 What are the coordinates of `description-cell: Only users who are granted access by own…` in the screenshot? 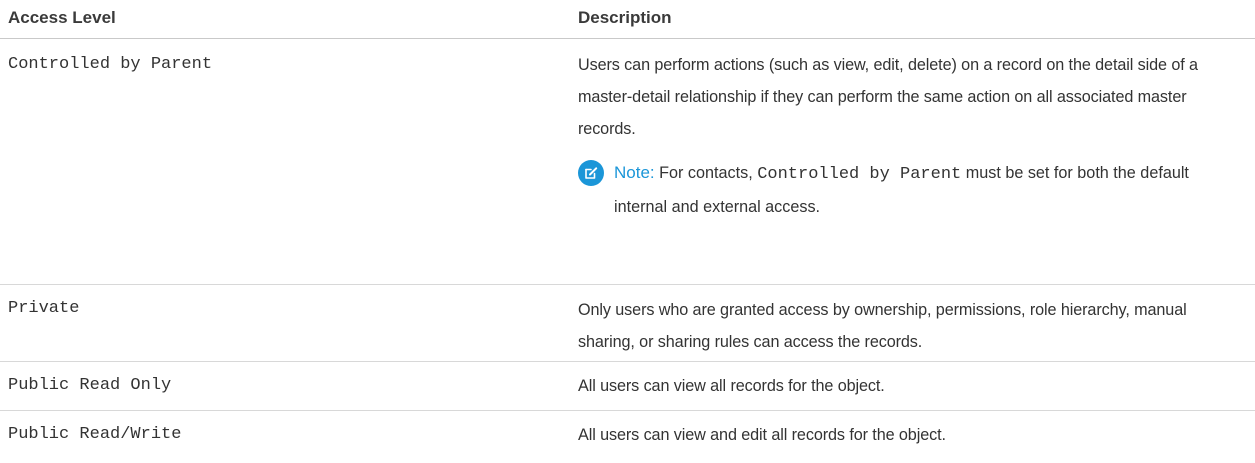 It's located at (882, 326).